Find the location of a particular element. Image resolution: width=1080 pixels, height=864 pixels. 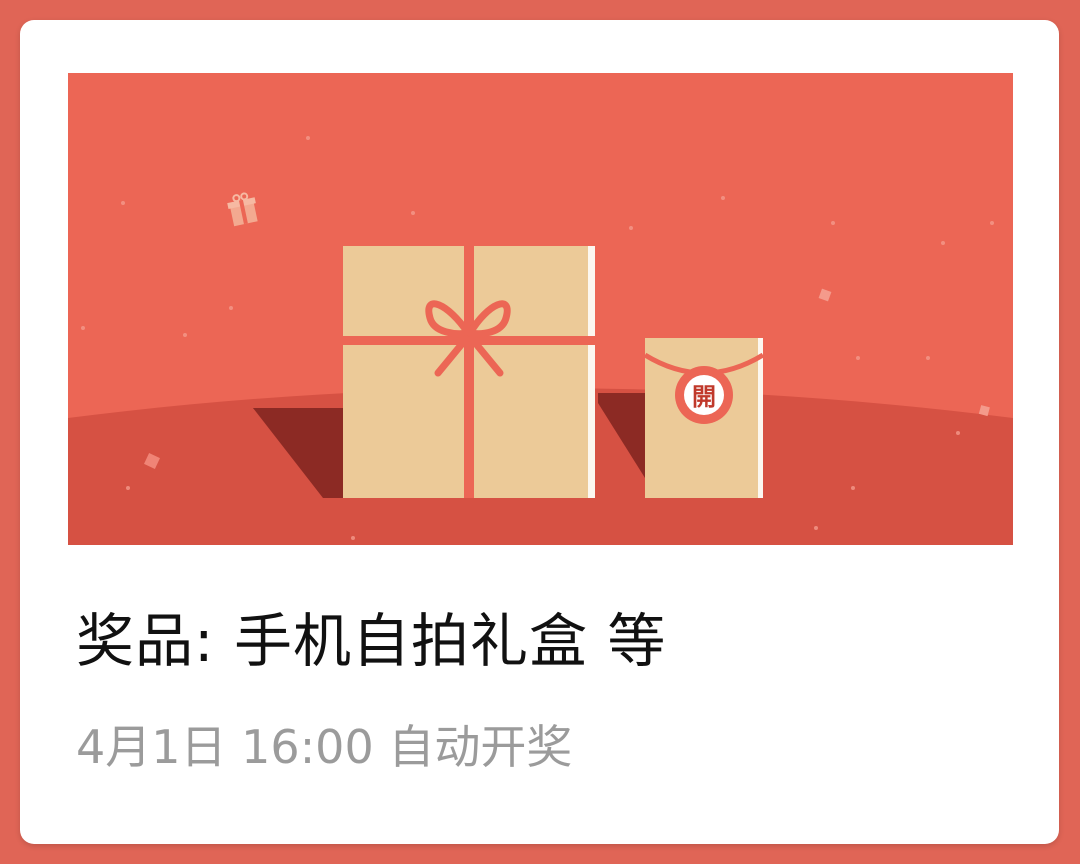

seal-text: 開 is located at coordinates (704, 397).